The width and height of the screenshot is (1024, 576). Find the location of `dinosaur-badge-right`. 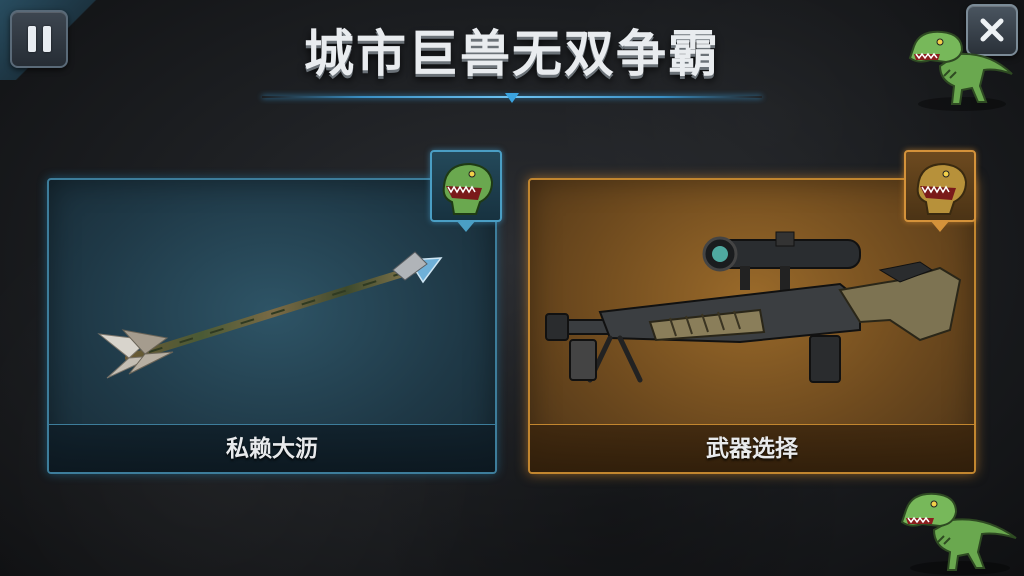

dinosaur-badge-right is located at coordinates (940, 186).